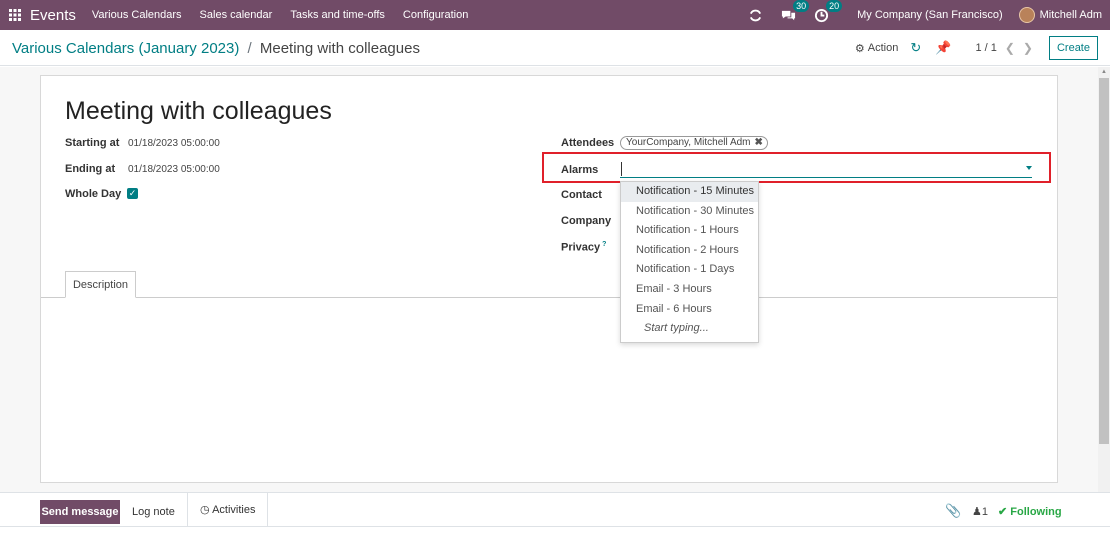 The width and height of the screenshot is (1110, 537). I want to click on menu-tasks-time-offs: Tasks and time-offs, so click(337, 15).